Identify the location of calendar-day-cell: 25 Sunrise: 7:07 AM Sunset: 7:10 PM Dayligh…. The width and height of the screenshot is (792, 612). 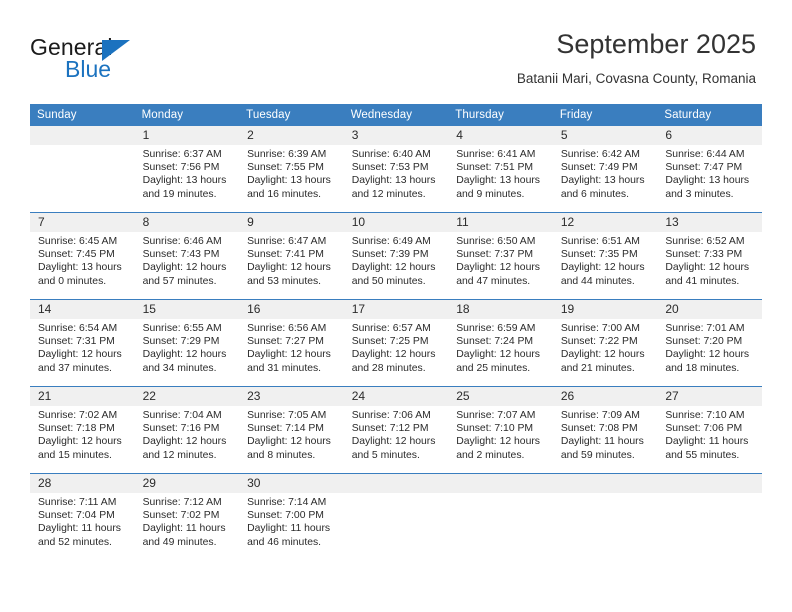
(500, 430).